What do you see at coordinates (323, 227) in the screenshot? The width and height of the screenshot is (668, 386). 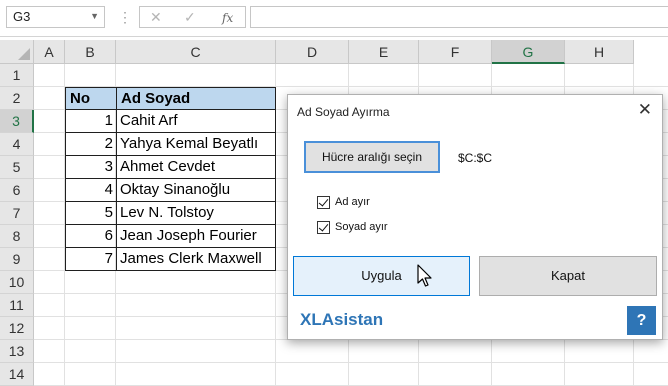 I see `last-name-checkbox` at bounding box center [323, 227].